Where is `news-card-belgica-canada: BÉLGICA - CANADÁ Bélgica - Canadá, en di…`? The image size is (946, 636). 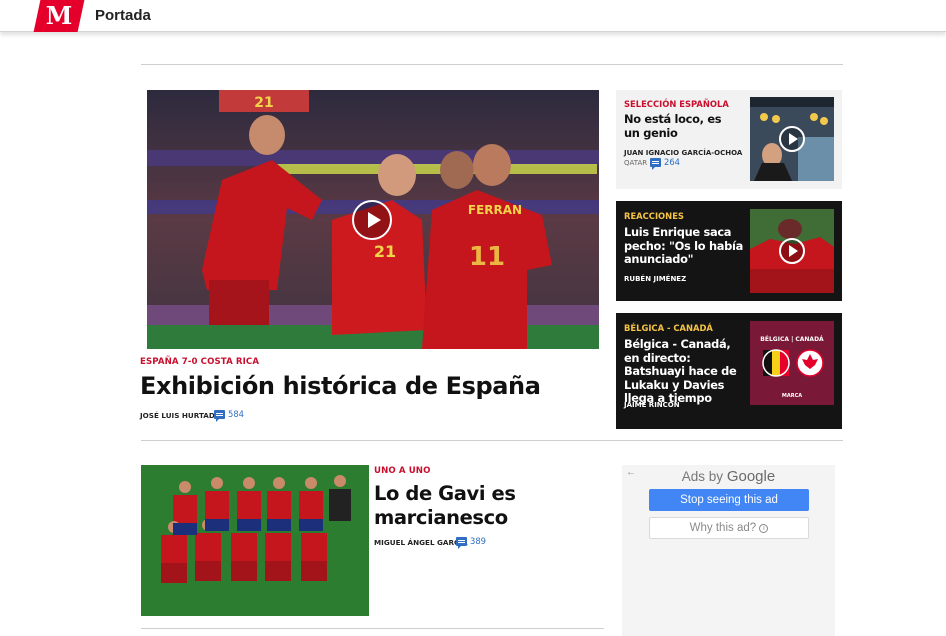 news-card-belgica-canada: BÉLGICA - CANADÁ Bélgica - Canadá, en di… is located at coordinates (729, 371).